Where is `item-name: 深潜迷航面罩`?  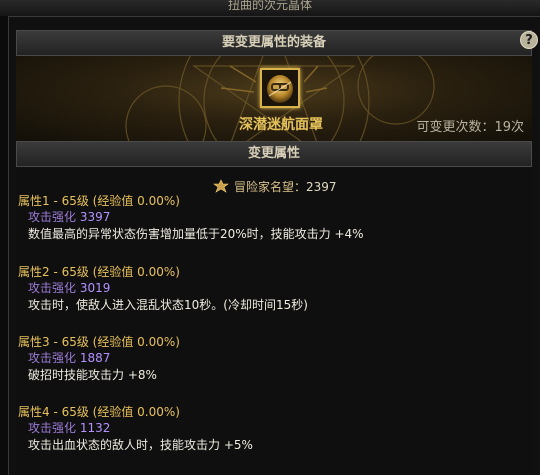
item-name: 深潜迷航面罩 is located at coordinates (281, 125).